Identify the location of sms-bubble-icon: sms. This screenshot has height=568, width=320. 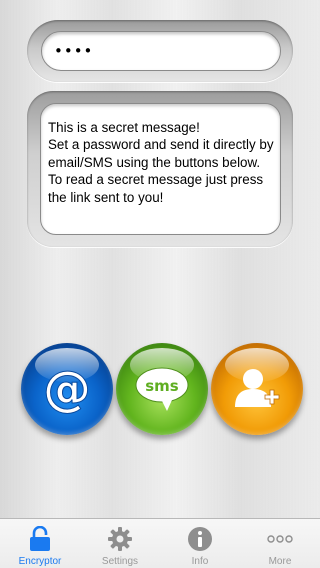
(162, 389).